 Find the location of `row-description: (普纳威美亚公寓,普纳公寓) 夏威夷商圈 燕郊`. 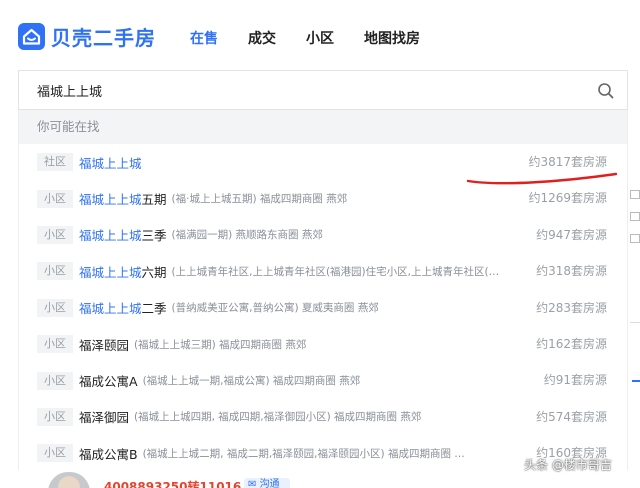

row-description: (普纳威美亚公寓,普纳公寓) 夏威夷商圈 燕郊 is located at coordinates (275, 308).